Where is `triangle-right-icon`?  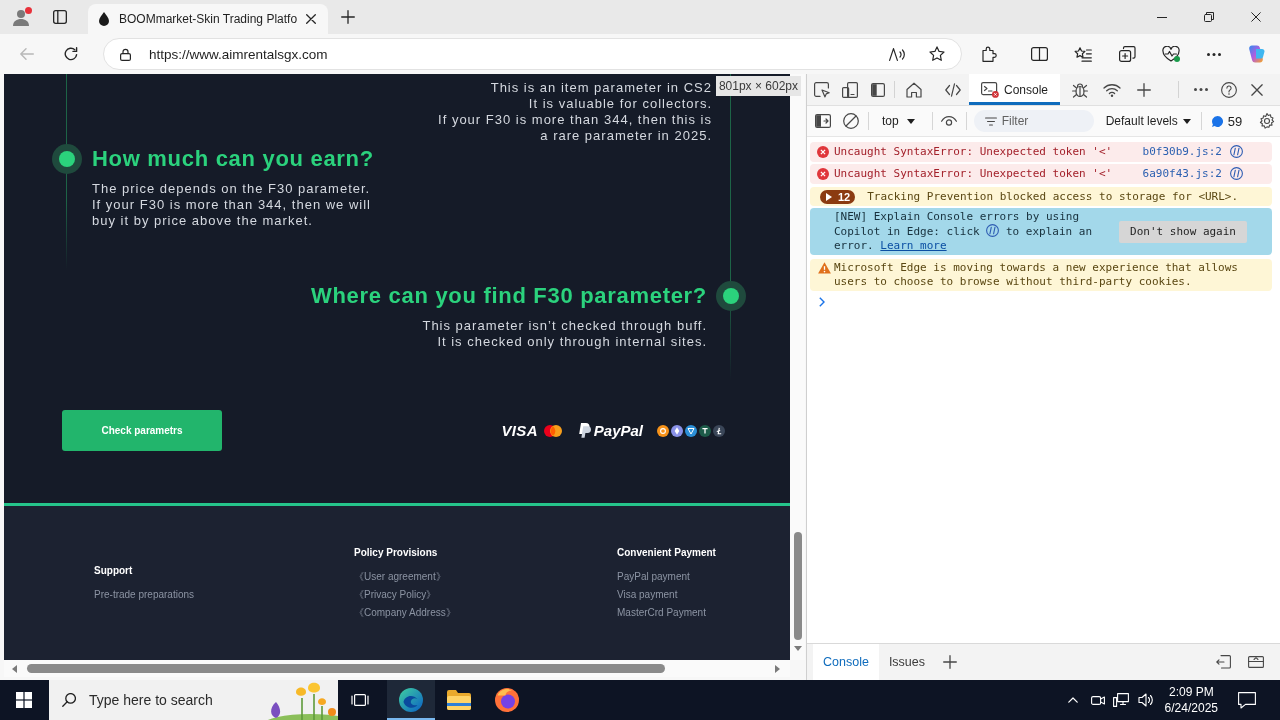 triangle-right-icon is located at coordinates (777, 668).